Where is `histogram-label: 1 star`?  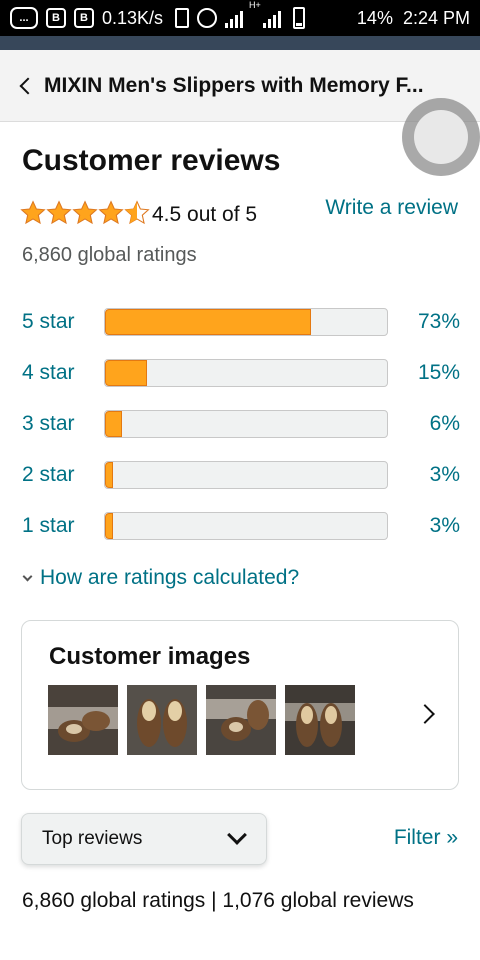 histogram-label: 1 star is located at coordinates (63, 526).